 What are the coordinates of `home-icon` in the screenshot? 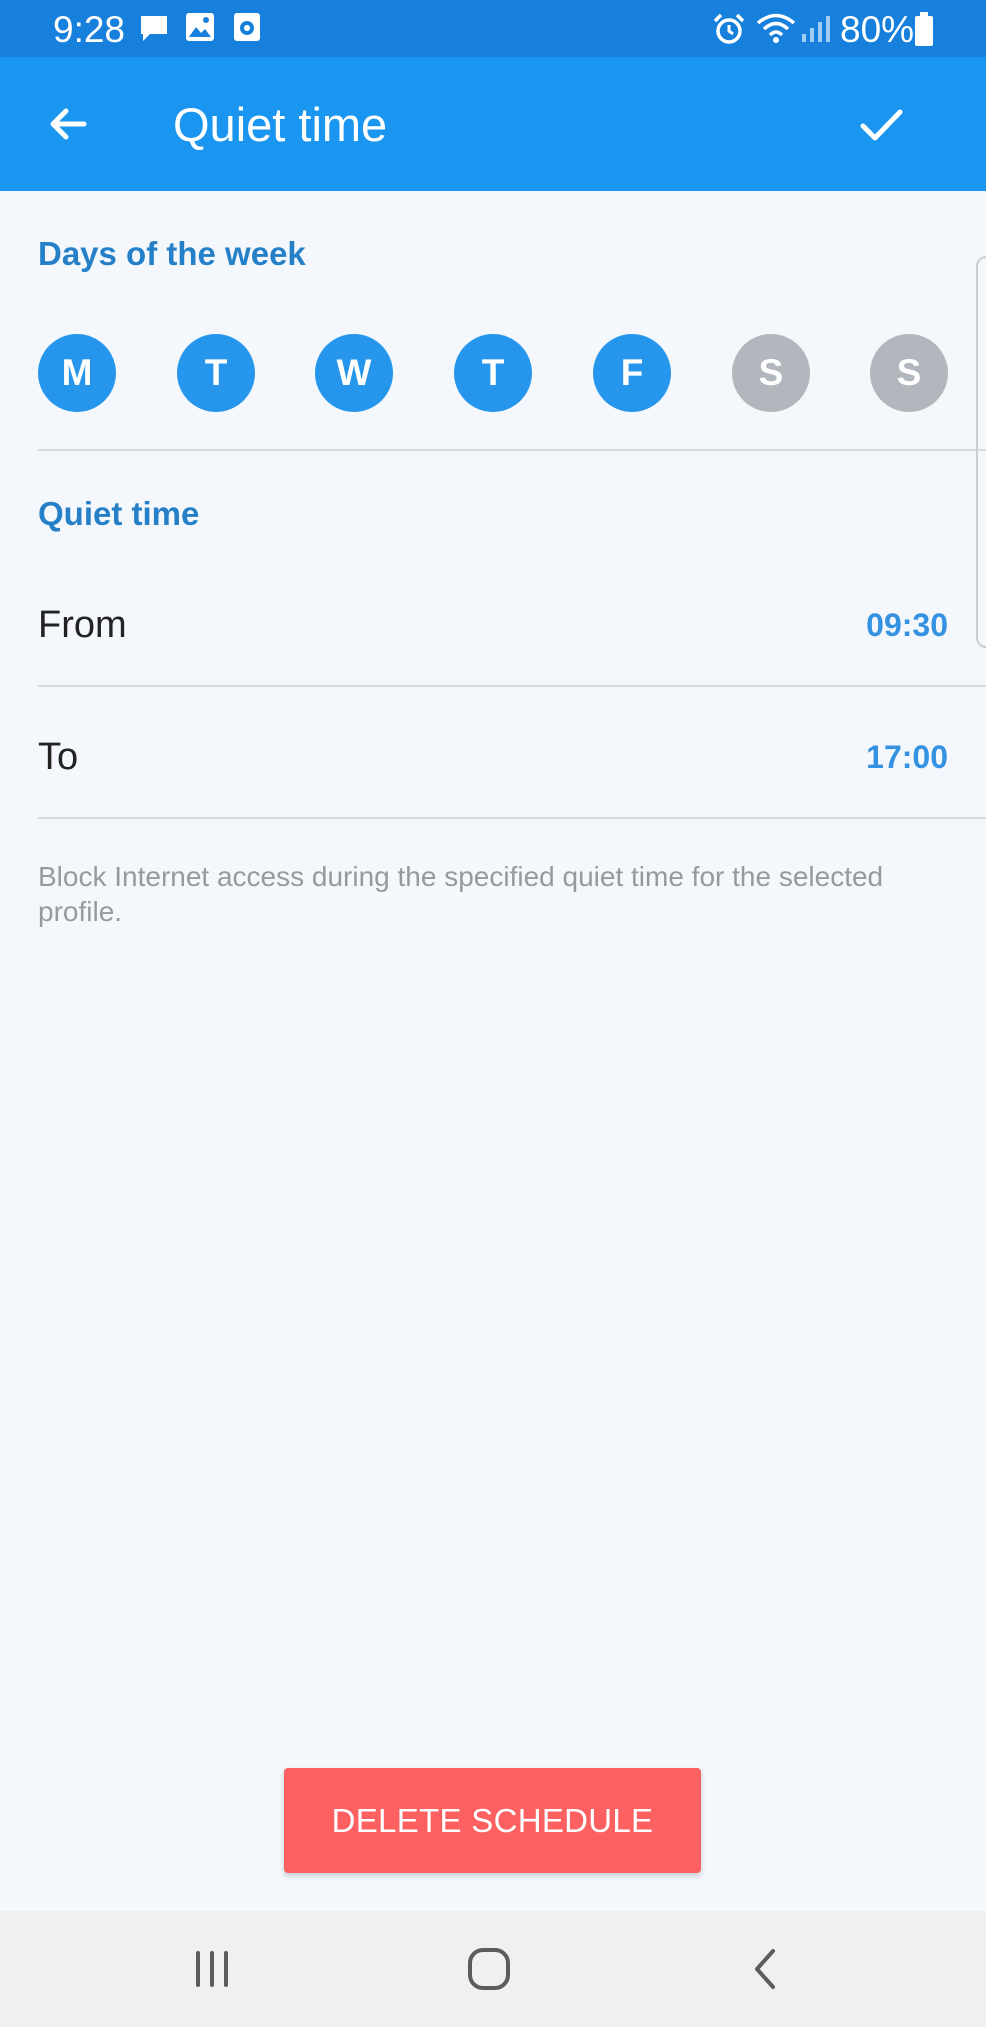 It's located at (489, 1969).